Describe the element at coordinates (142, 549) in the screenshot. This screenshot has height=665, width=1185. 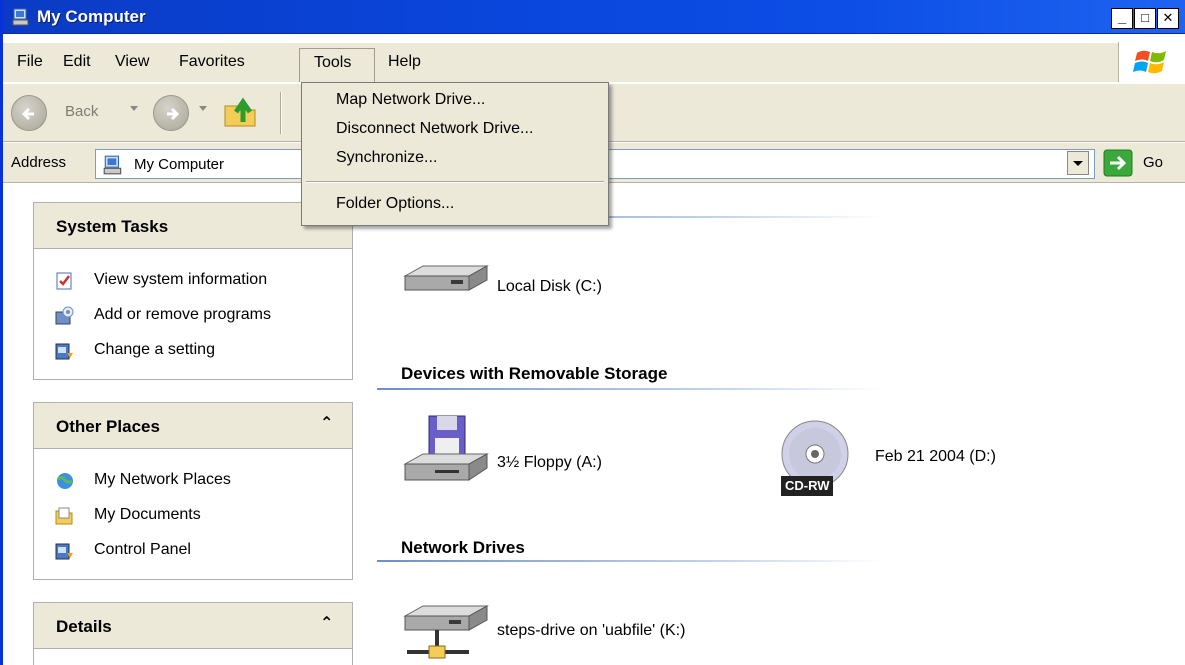
I see `place-label: Control Panel` at that location.